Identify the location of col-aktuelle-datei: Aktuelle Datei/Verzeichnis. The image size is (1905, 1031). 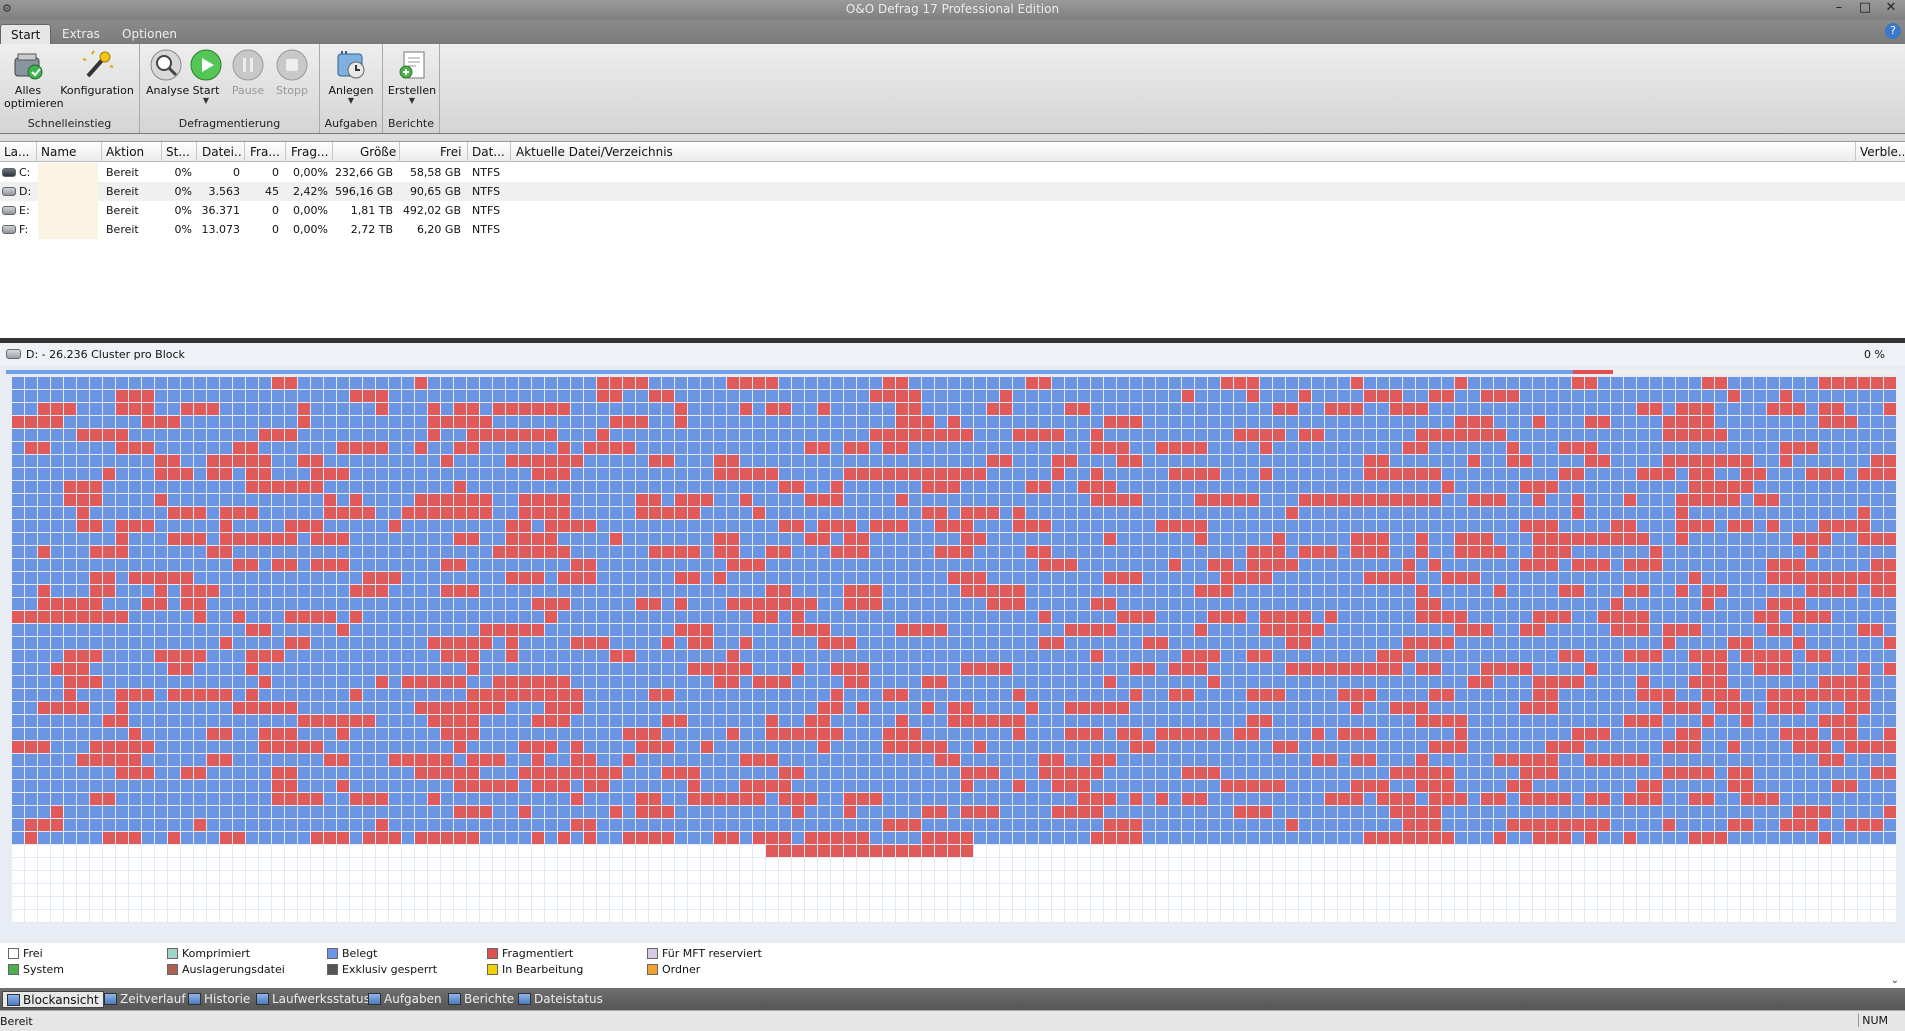
(666, 152).